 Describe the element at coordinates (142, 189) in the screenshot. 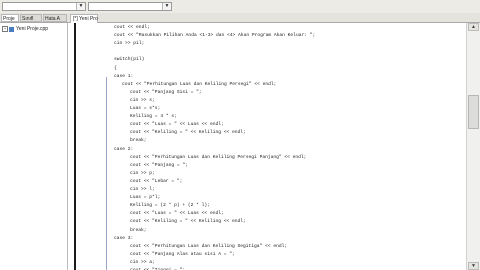

I see `code-line: cin >> l;` at that location.